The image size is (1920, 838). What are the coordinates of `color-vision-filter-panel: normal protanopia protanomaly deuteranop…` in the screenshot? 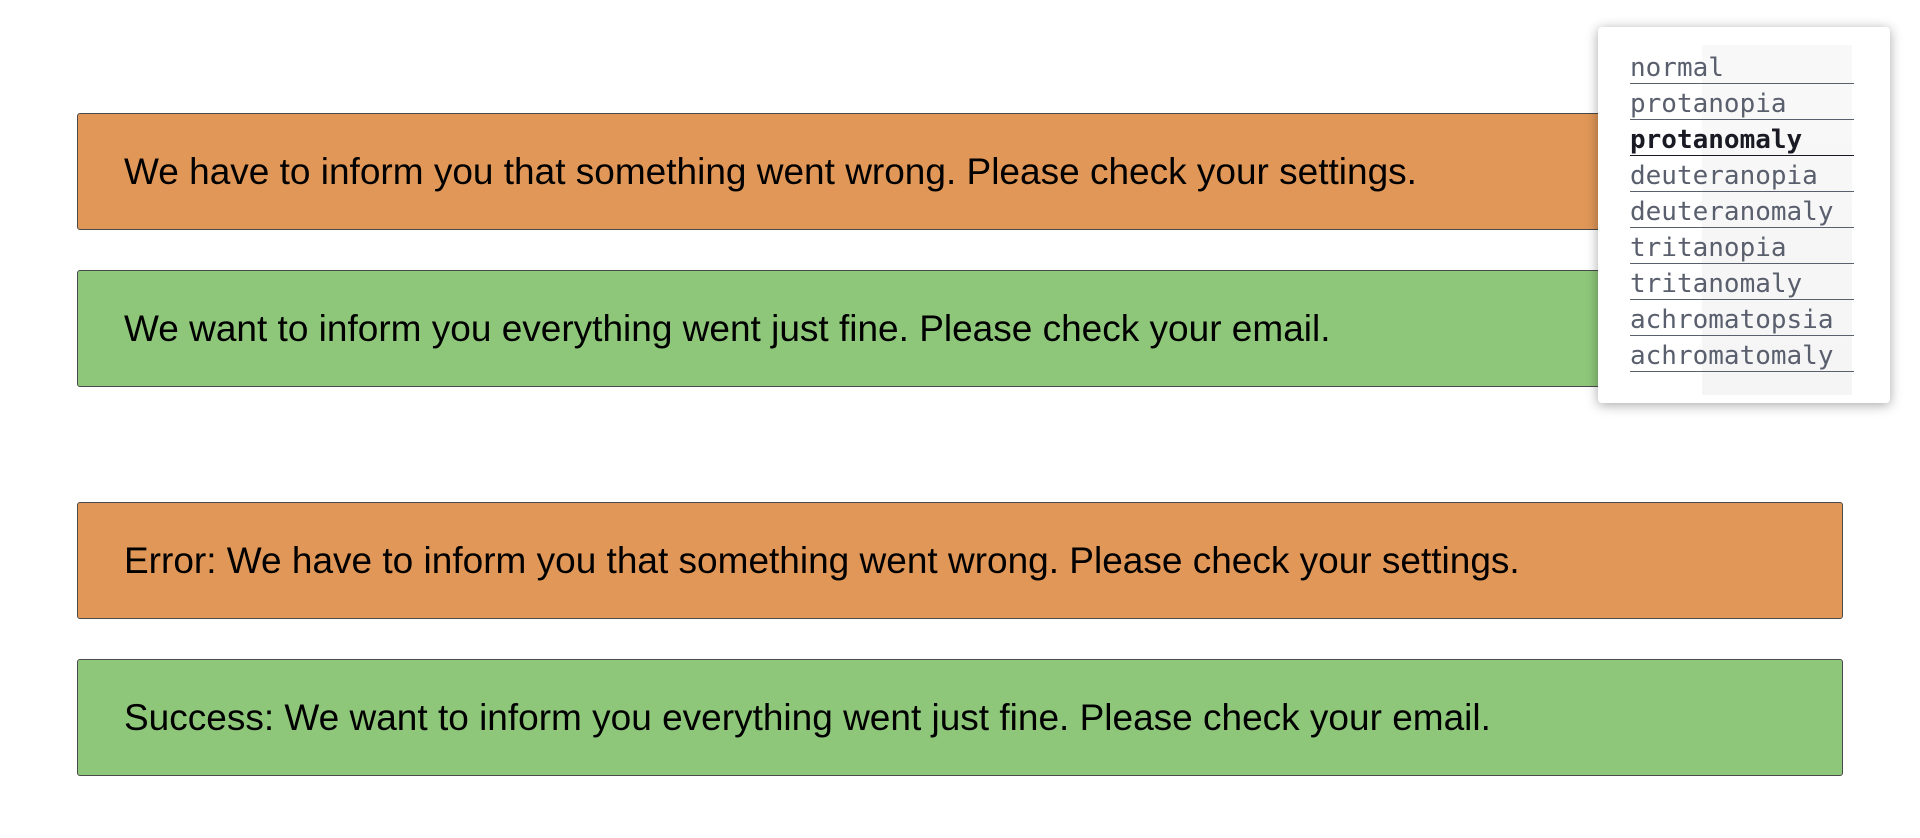 It's located at (1744, 215).